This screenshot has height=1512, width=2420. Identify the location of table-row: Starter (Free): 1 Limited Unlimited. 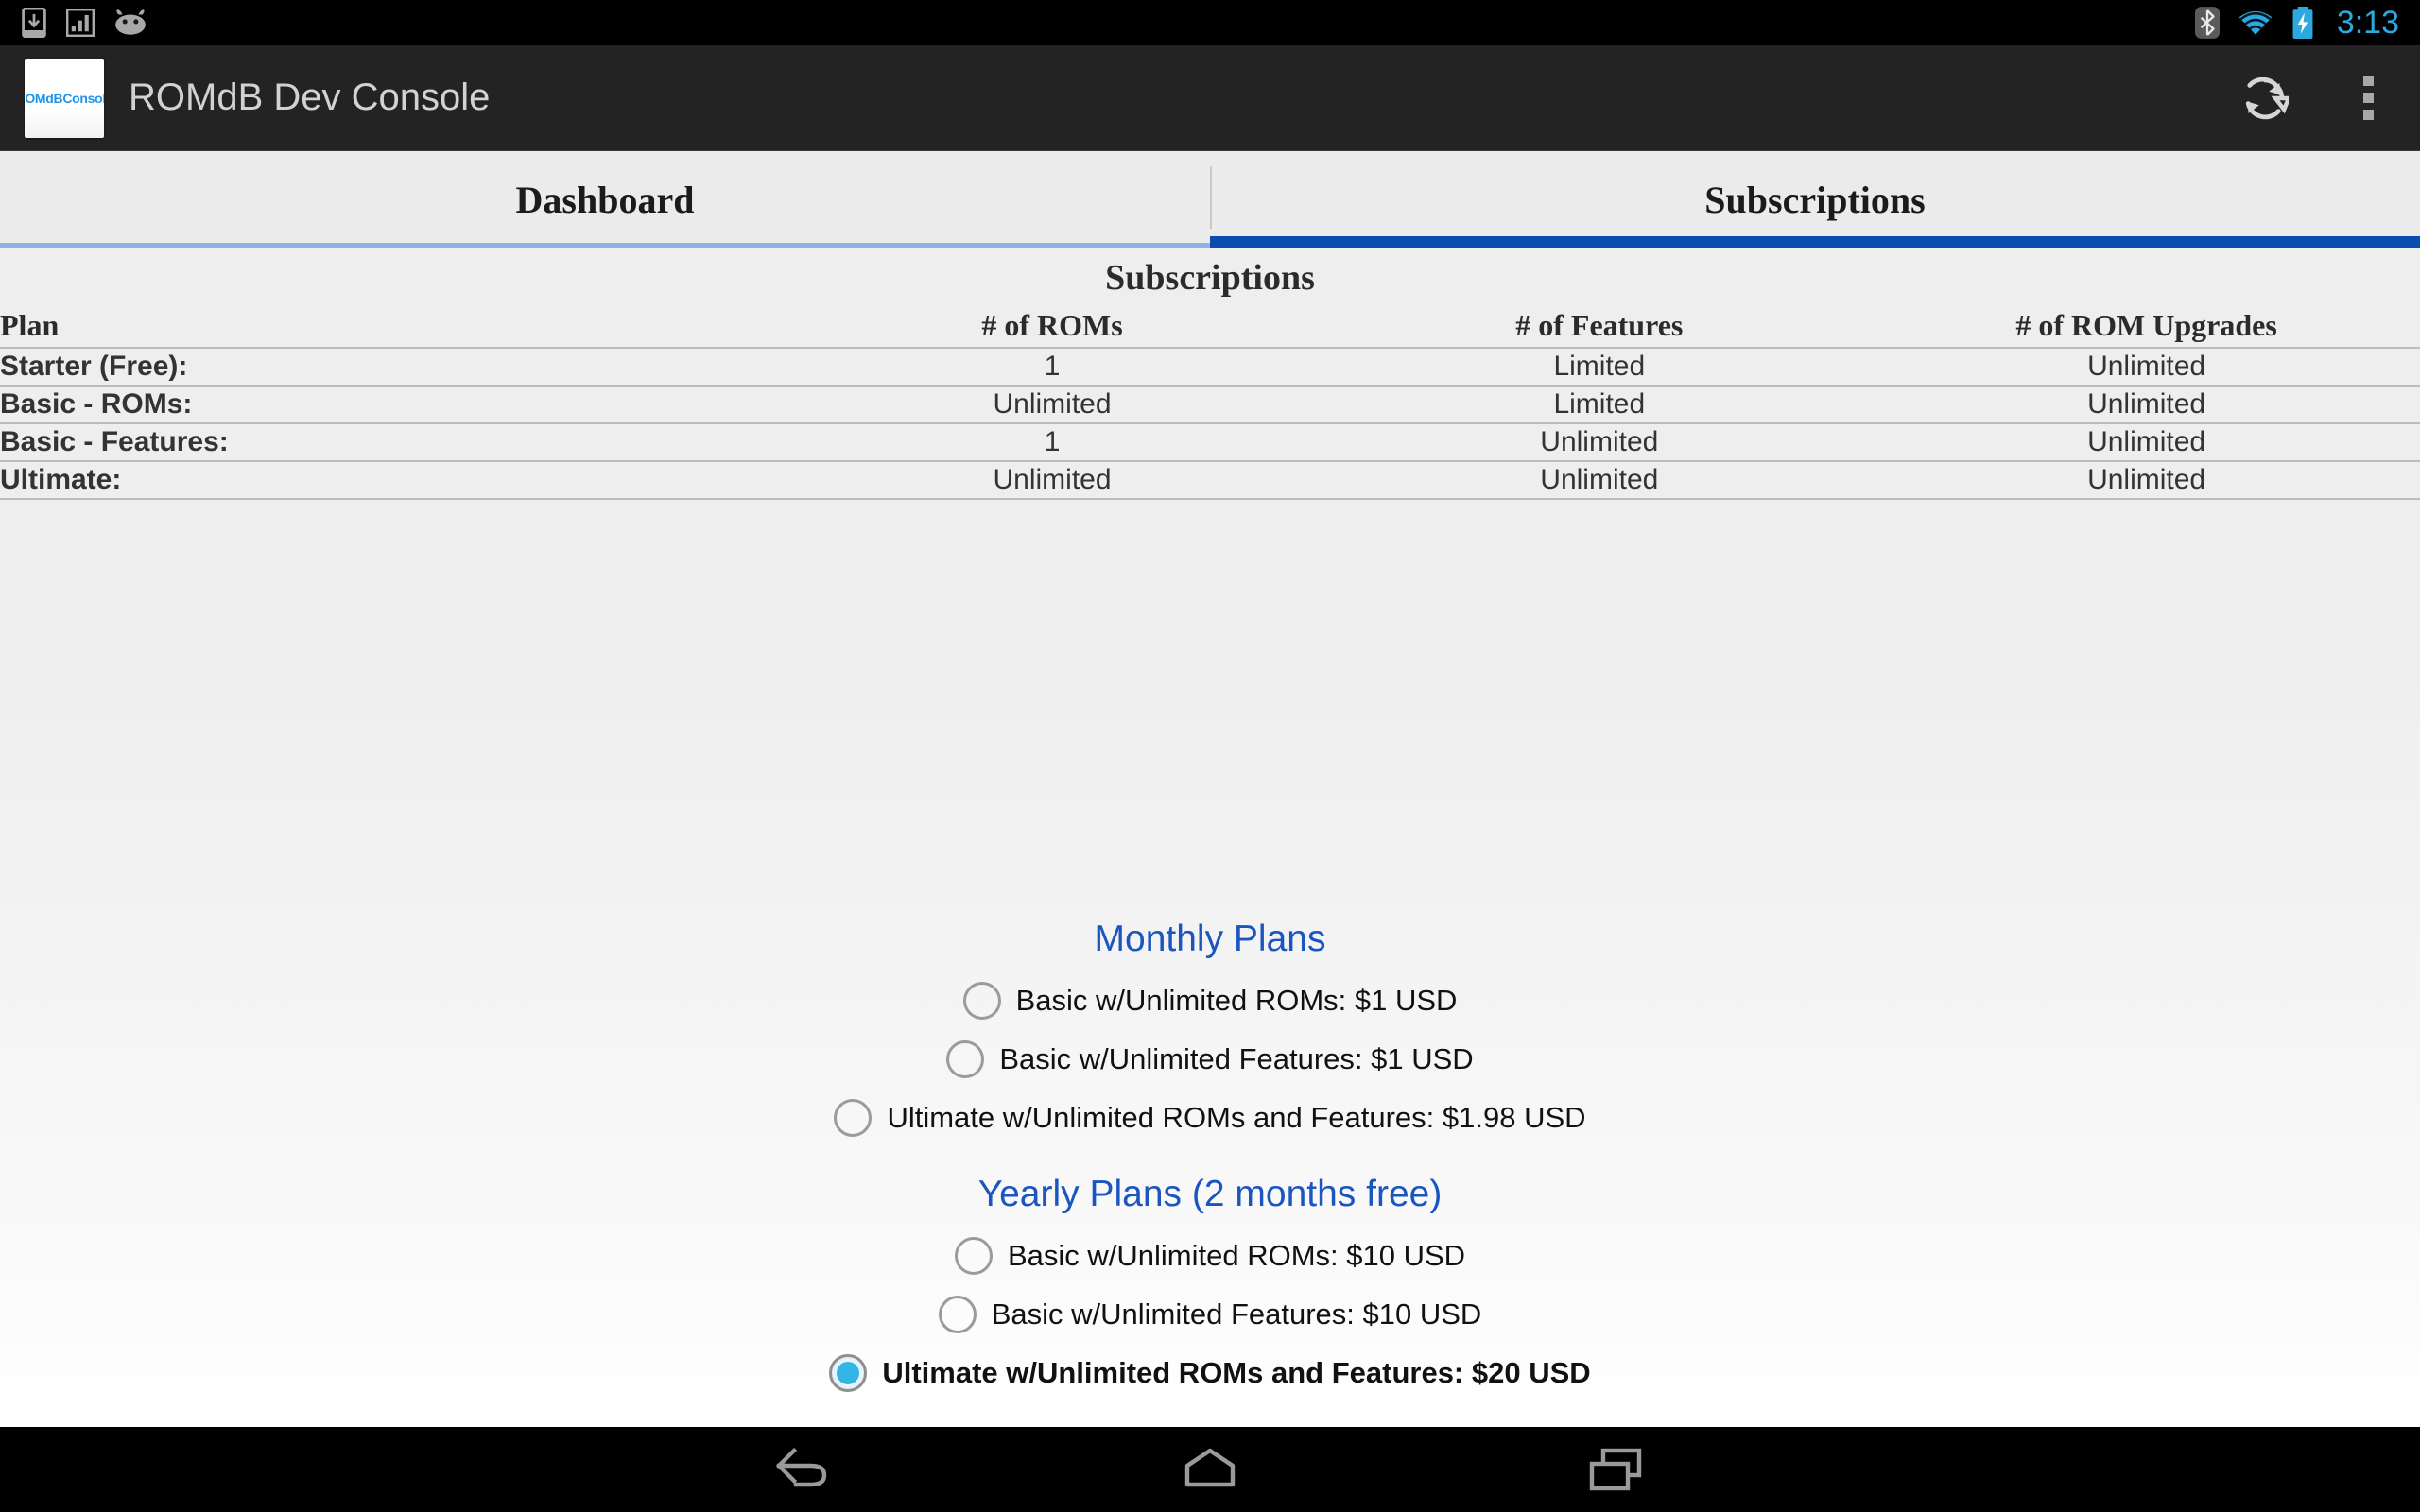
(1210, 367).